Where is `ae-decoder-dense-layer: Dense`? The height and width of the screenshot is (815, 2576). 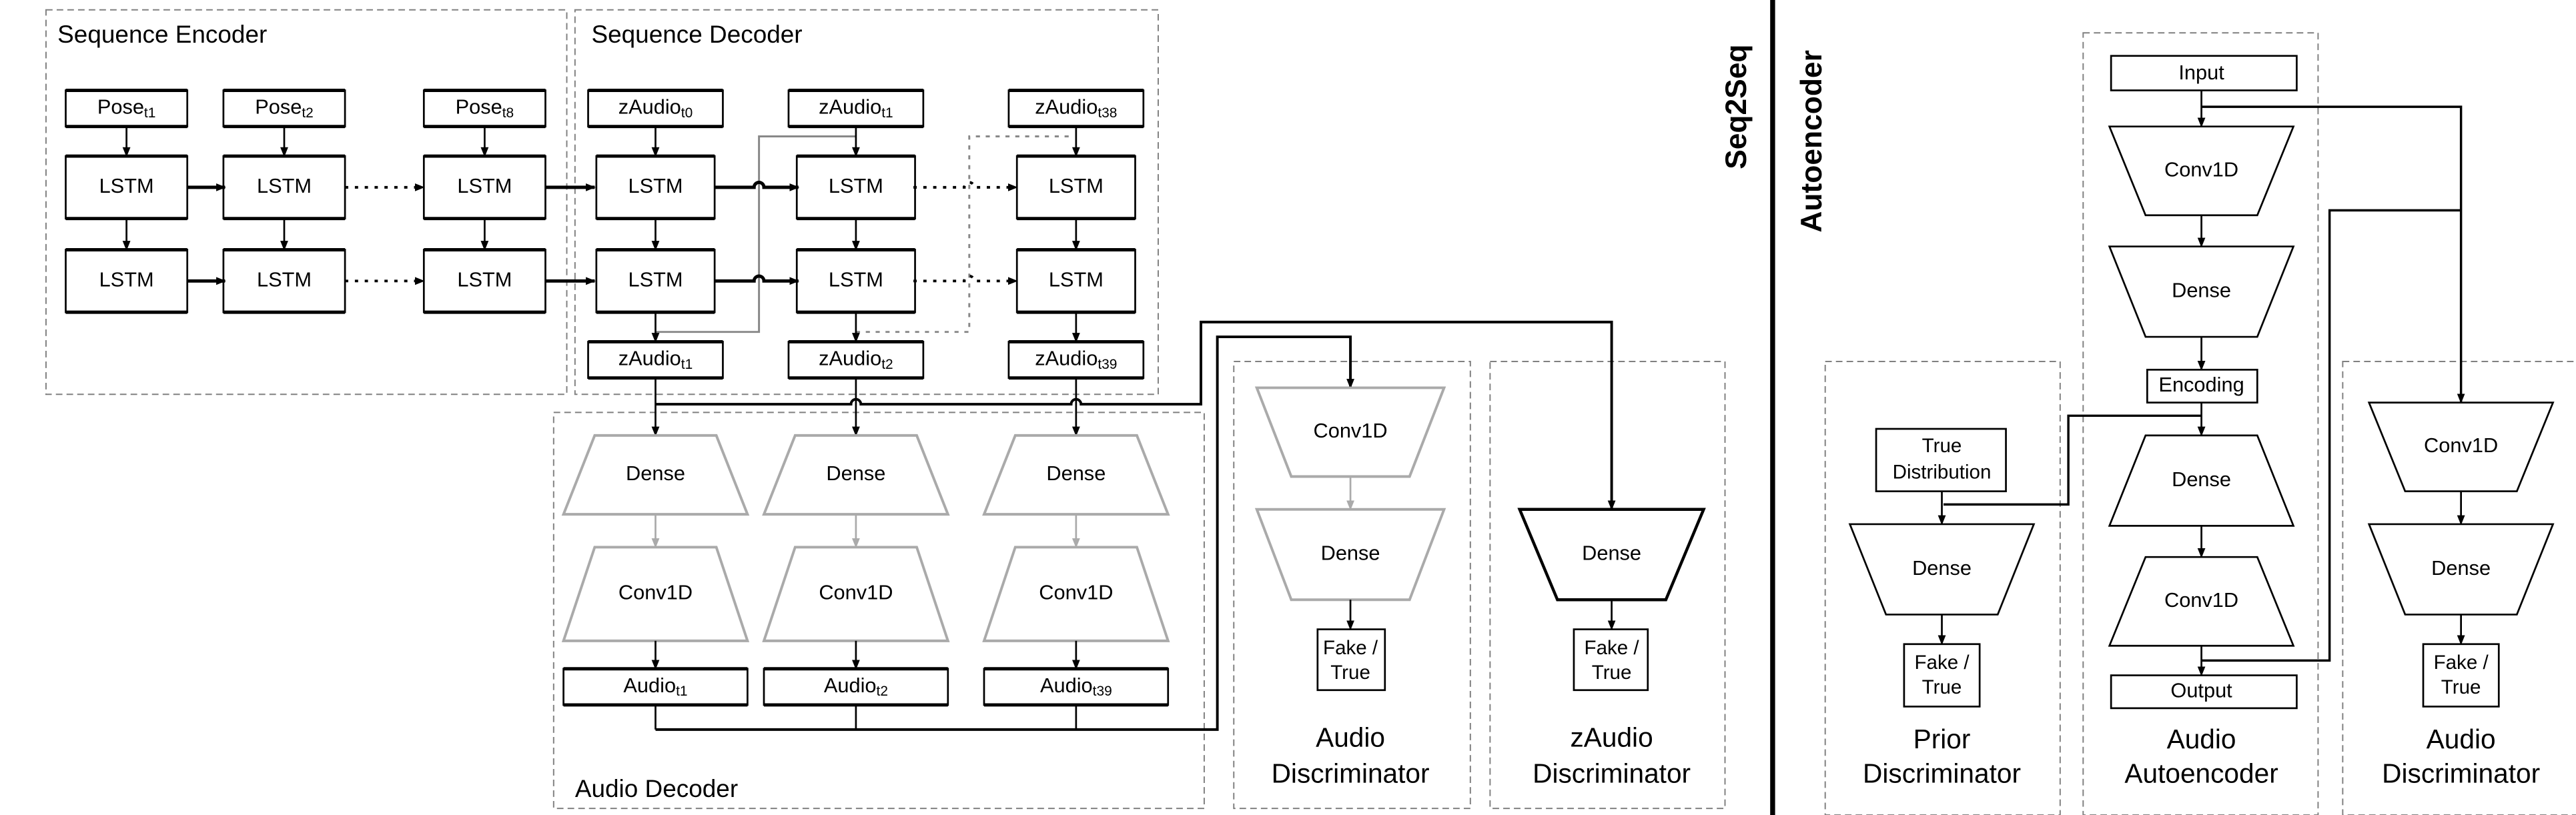
ae-decoder-dense-layer: Dense is located at coordinates (2201, 480).